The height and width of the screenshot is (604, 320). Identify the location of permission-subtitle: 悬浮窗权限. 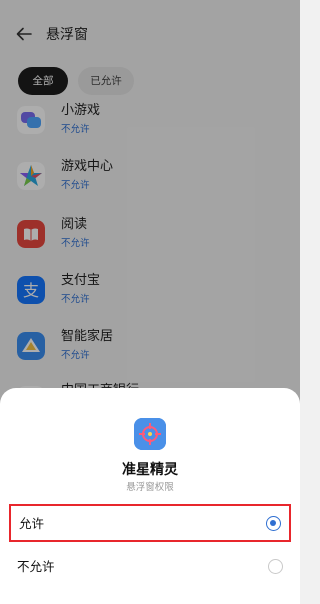
(150, 487).